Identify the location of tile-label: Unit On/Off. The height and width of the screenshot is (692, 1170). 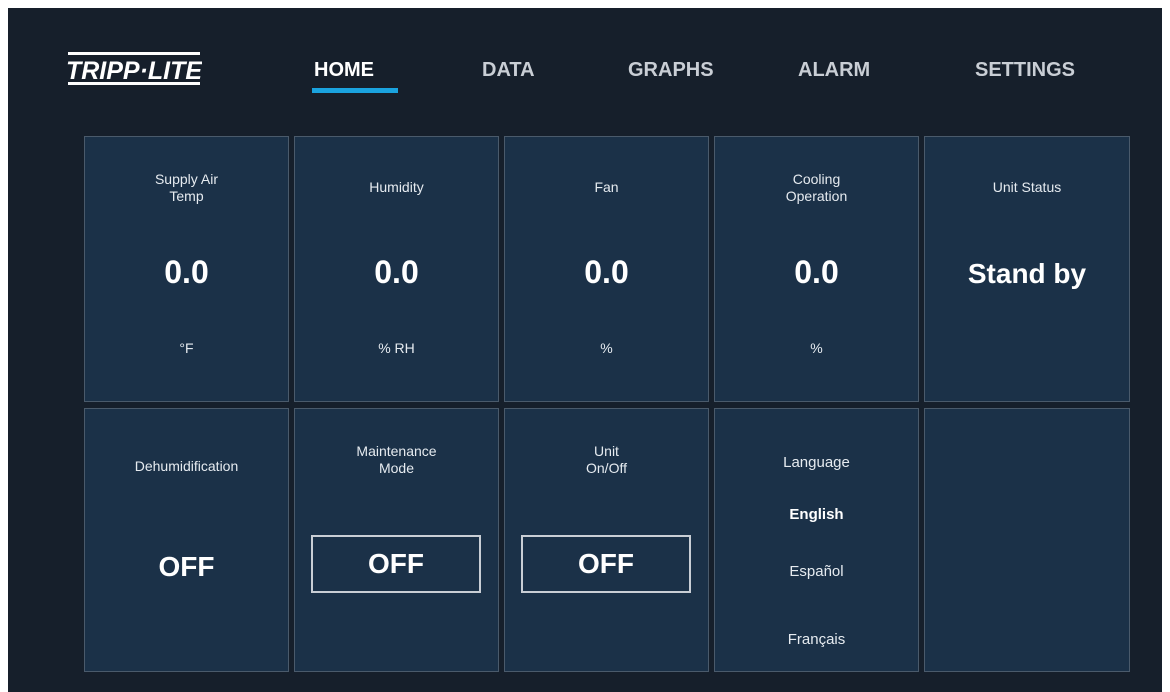
(606, 459).